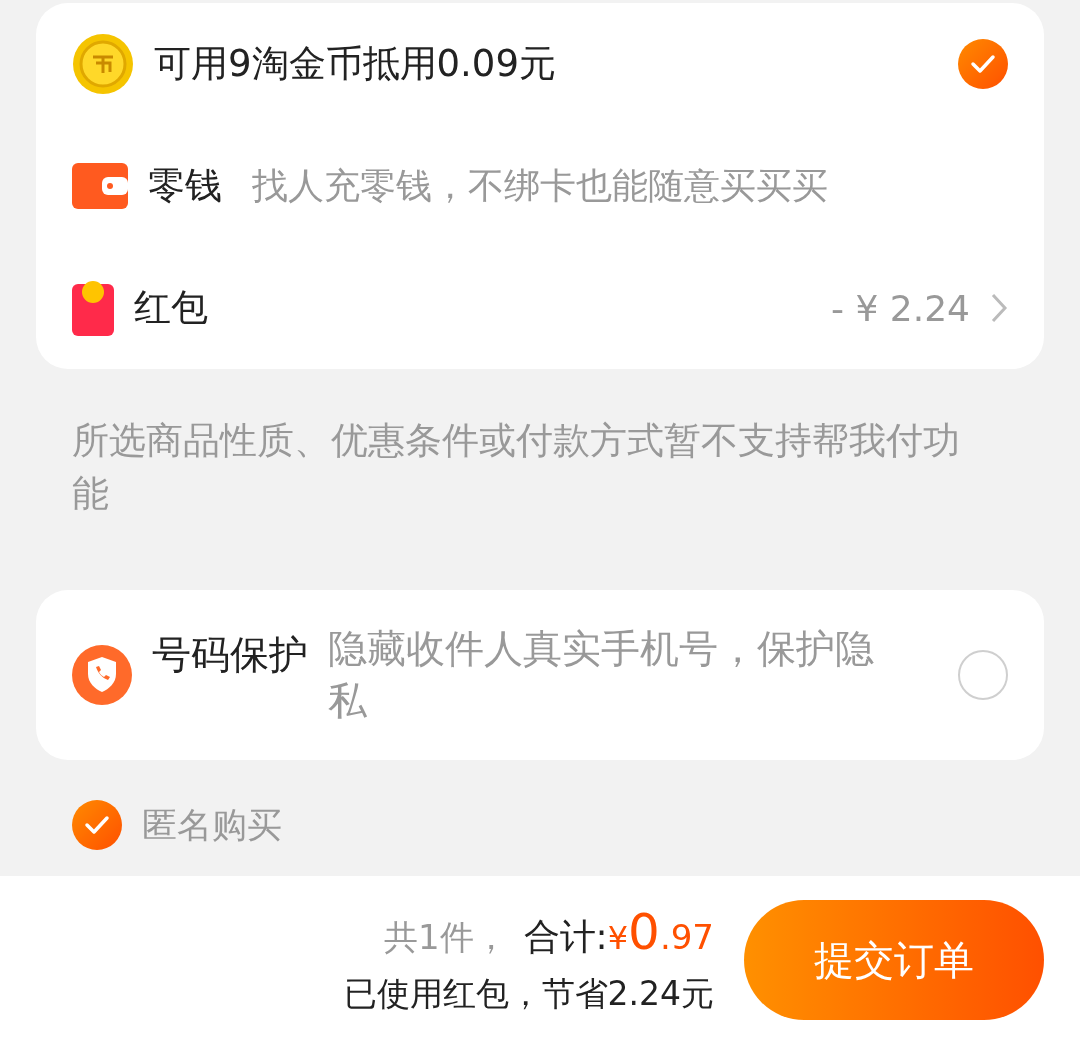 Image resolution: width=1080 pixels, height=1044 pixels. I want to click on wallet-icon, so click(100, 186).